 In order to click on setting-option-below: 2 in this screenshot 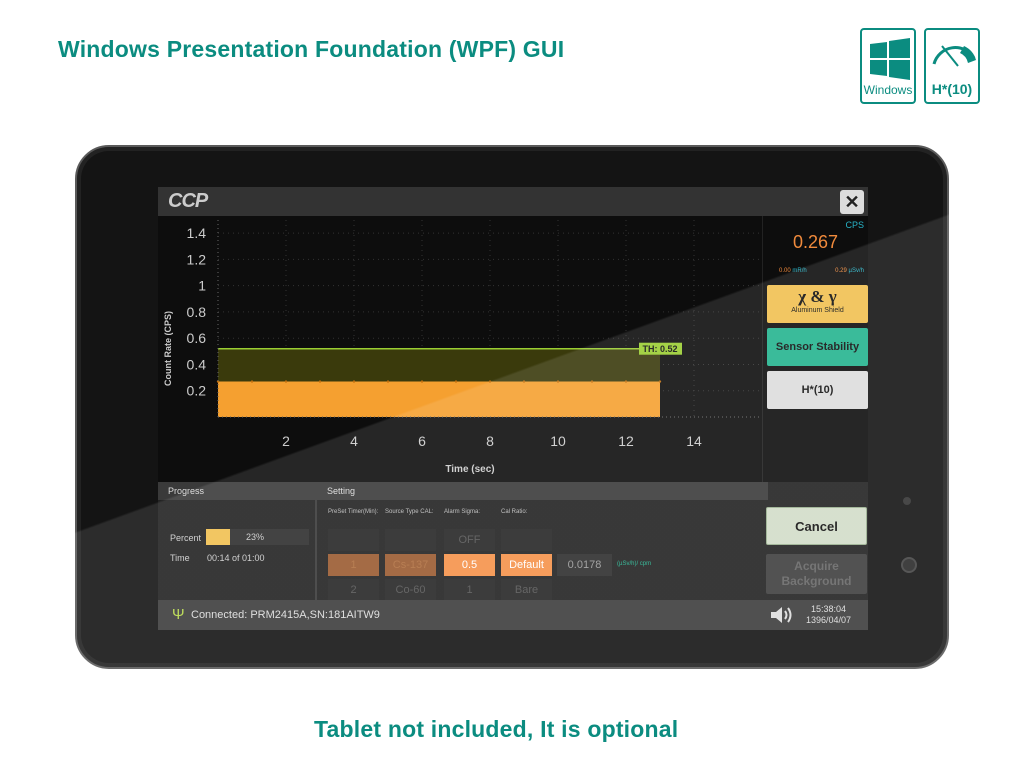, I will do `click(353, 590)`.